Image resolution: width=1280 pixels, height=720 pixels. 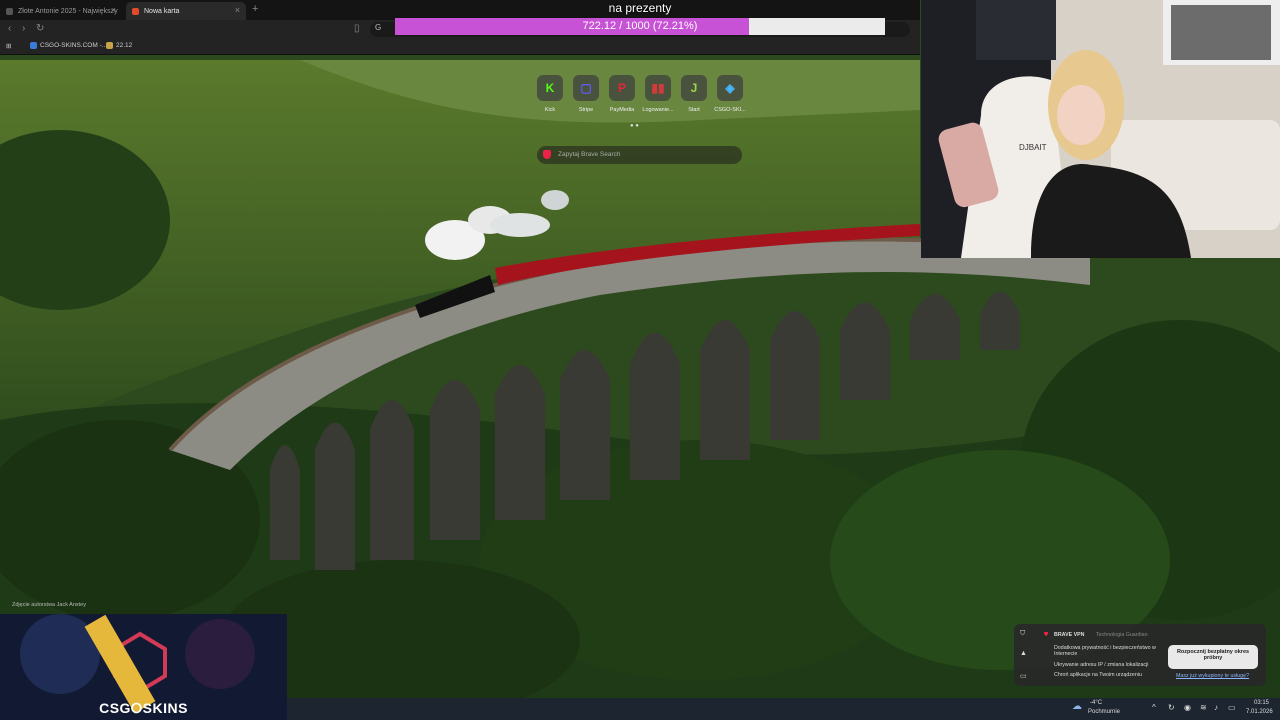 What do you see at coordinates (1261, 703) in the screenshot?
I see `clock-time: 03:15` at bounding box center [1261, 703].